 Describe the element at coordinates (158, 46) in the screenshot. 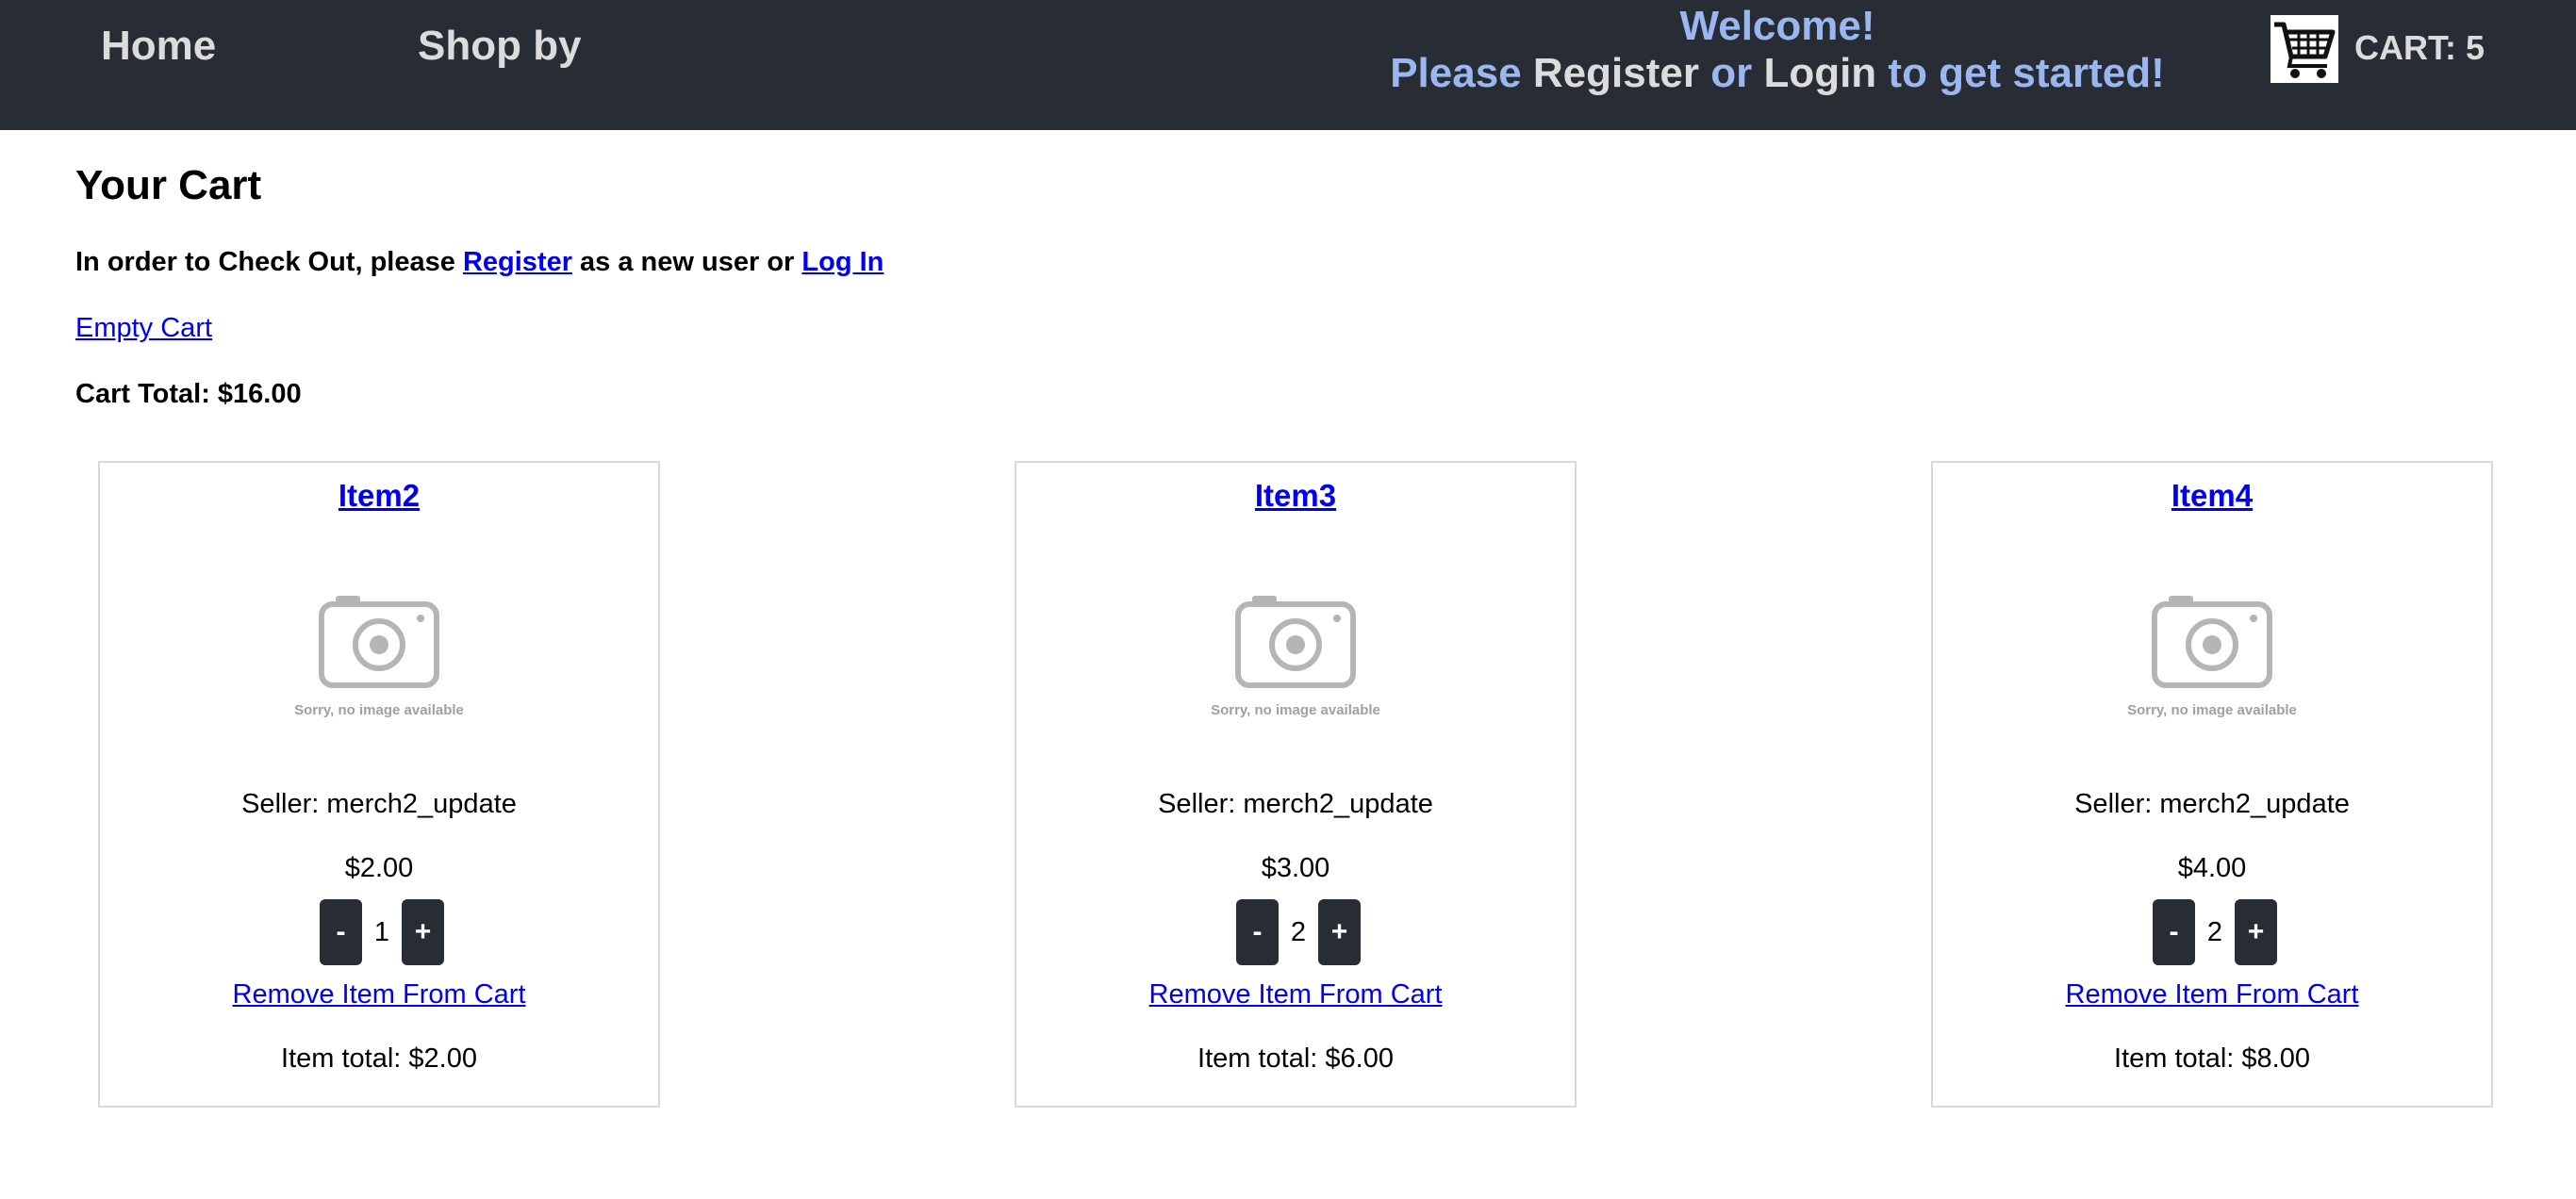

I see `nav-home-link: Home` at that location.